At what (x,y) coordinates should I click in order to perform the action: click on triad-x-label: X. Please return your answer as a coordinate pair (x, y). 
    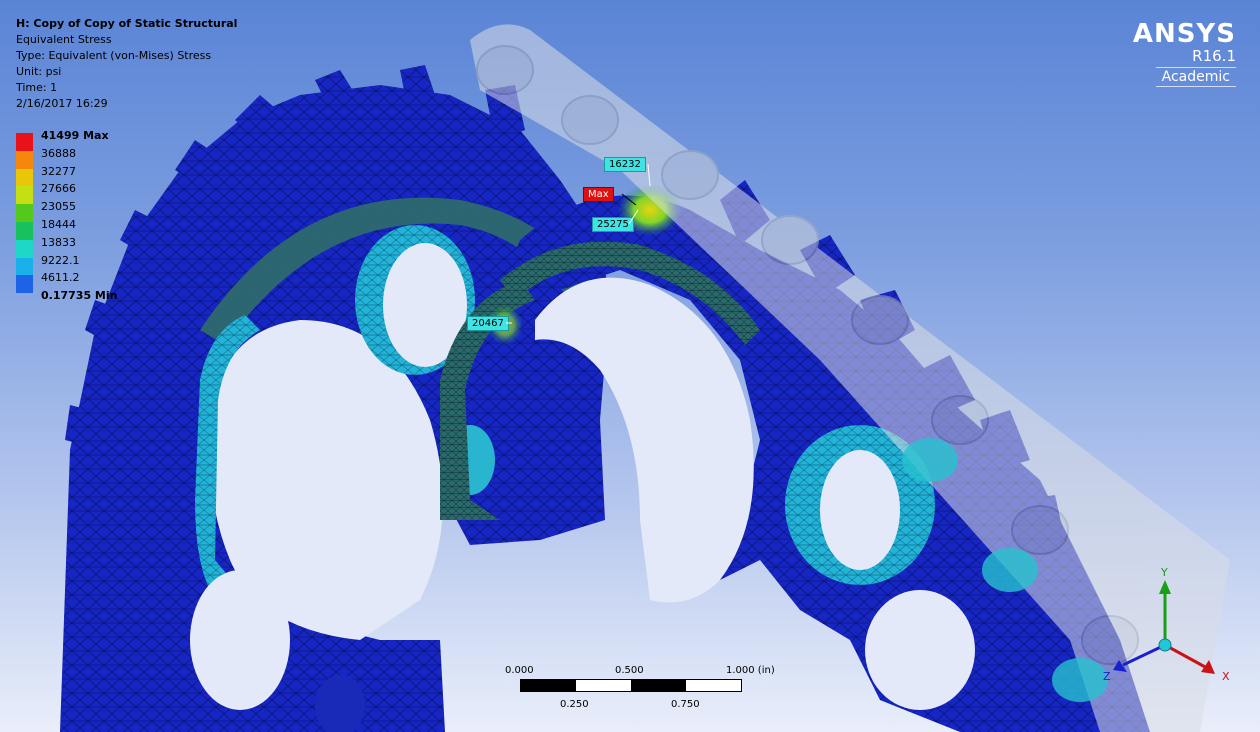
    Looking at the image, I should click on (1226, 676).